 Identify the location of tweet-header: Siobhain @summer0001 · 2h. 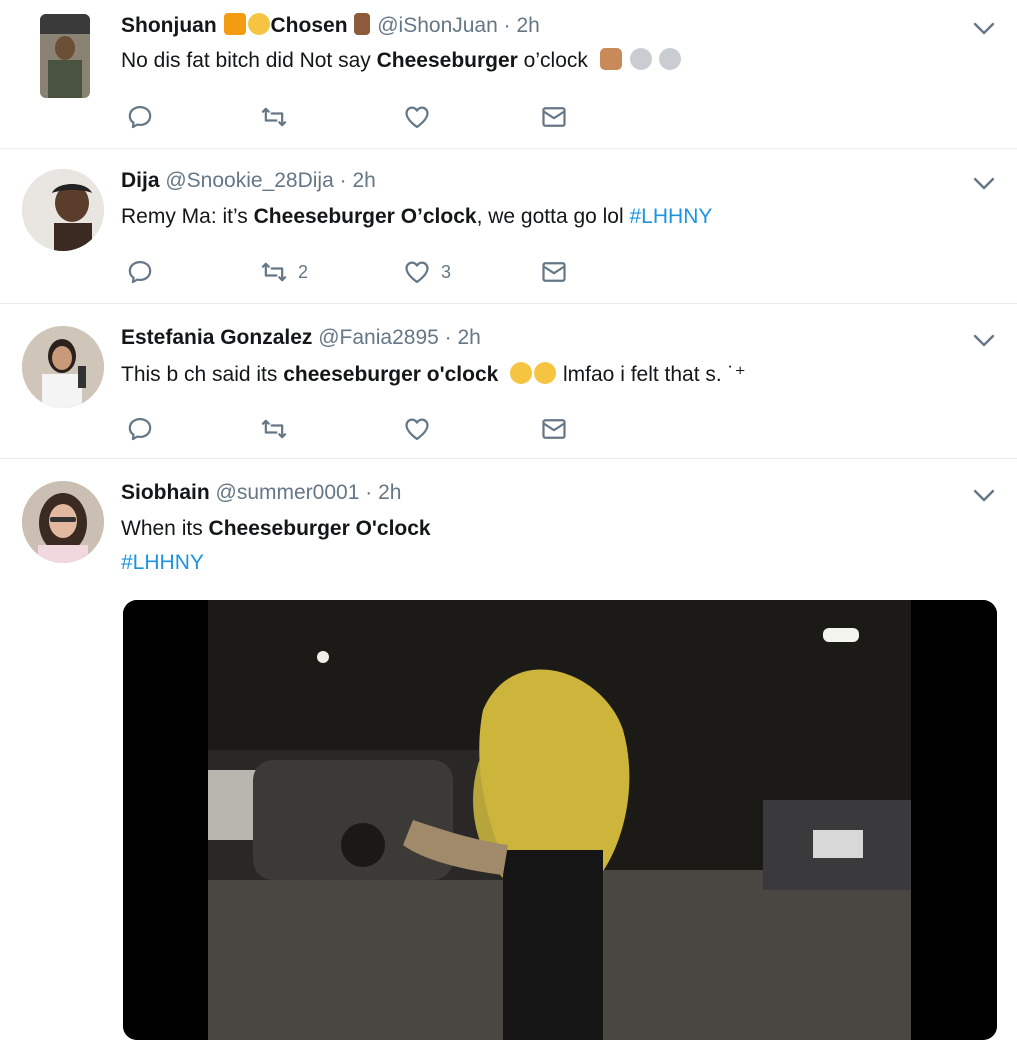
(261, 493).